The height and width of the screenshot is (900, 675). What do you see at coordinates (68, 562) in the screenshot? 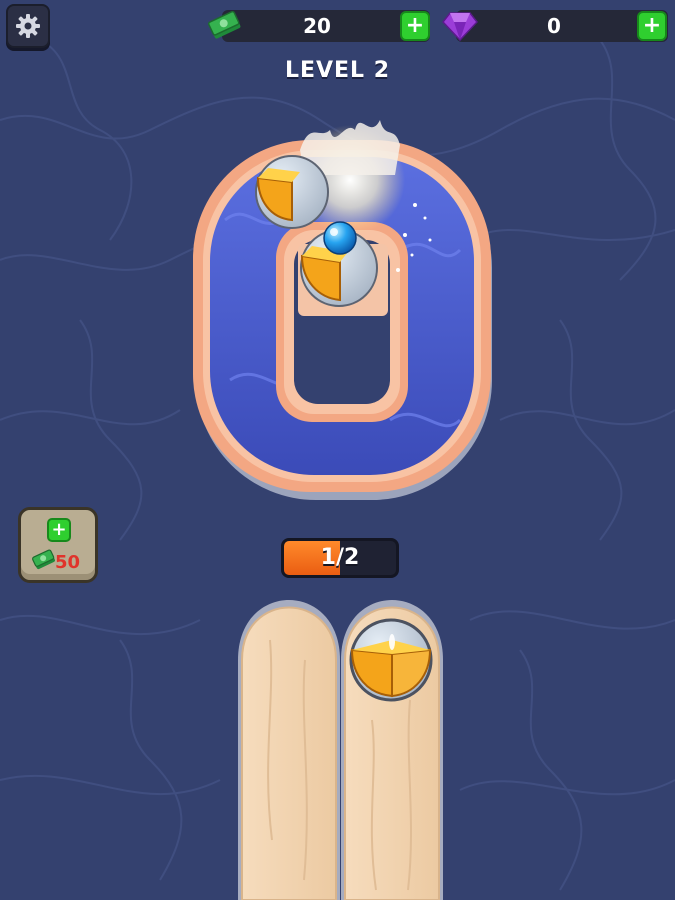
I see `booster-price: 50` at bounding box center [68, 562].